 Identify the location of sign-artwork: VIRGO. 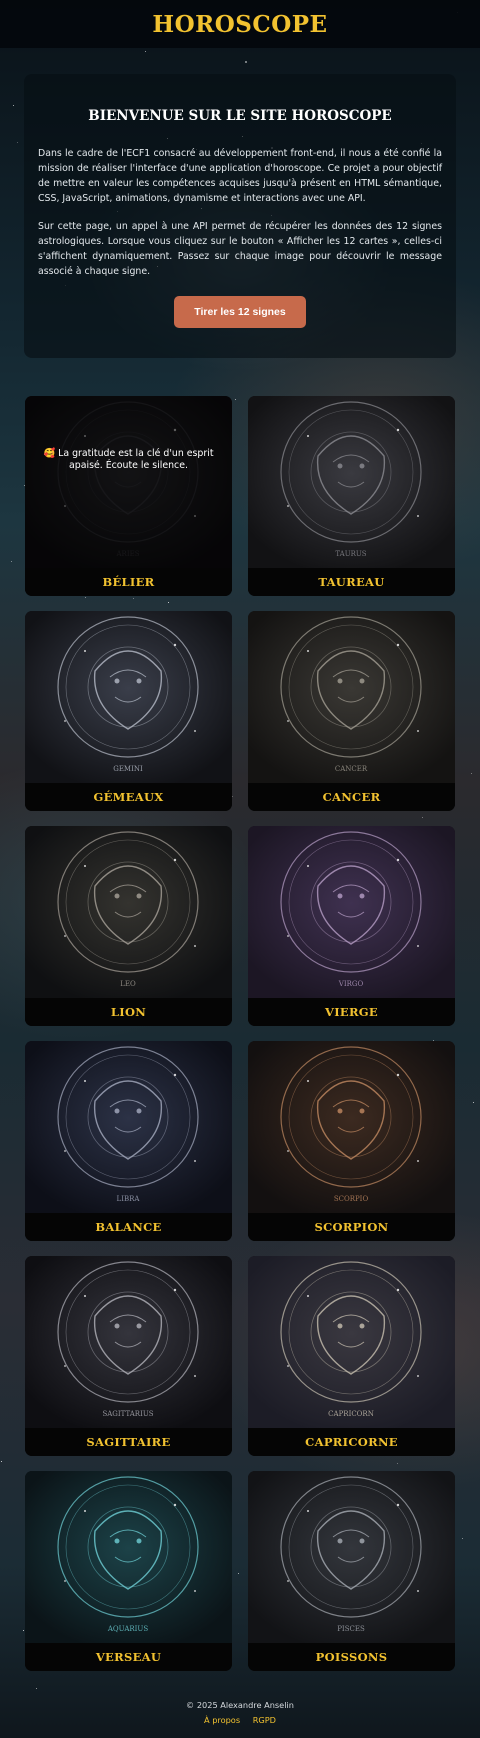
(351, 912).